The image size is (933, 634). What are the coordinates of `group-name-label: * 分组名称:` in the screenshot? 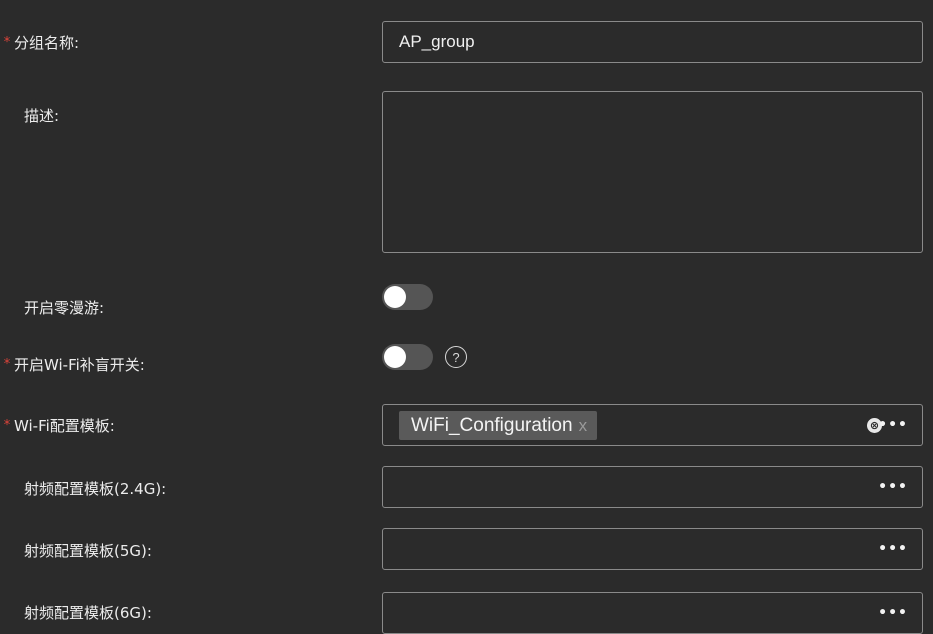 It's located at (39, 42).